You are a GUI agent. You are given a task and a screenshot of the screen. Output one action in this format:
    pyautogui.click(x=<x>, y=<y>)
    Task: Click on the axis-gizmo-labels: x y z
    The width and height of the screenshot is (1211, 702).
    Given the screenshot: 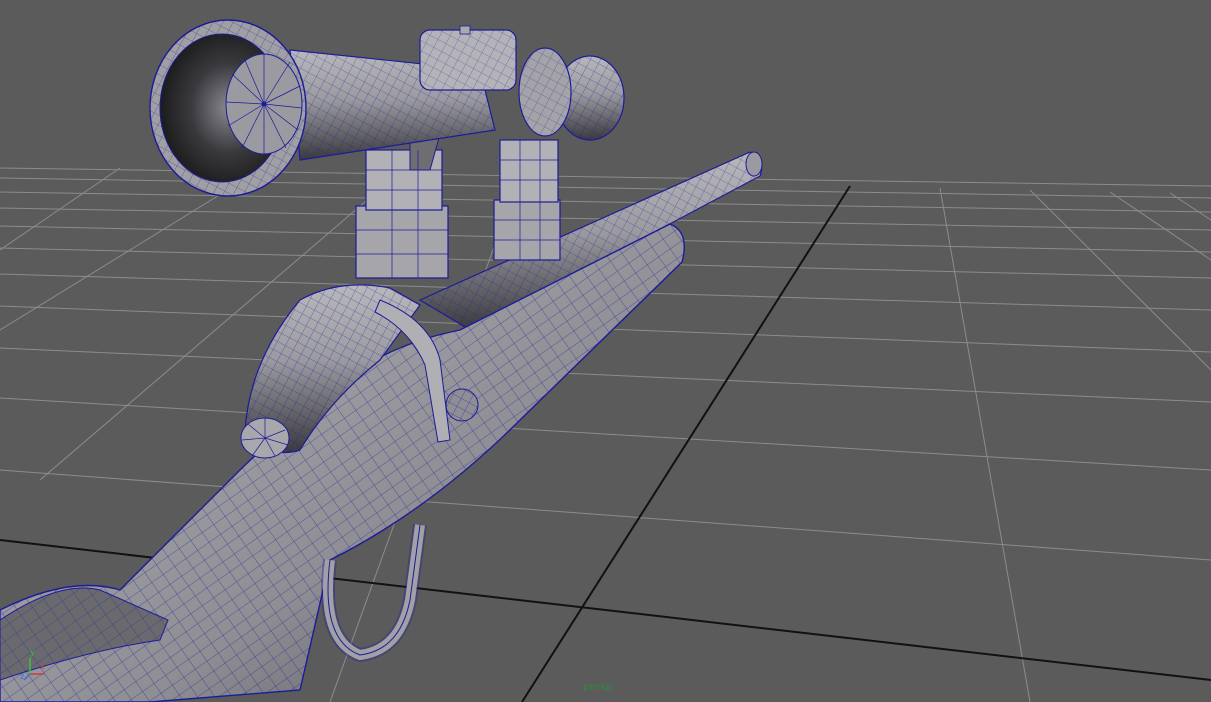 What is the action you would take?
    pyautogui.click(x=35, y=665)
    